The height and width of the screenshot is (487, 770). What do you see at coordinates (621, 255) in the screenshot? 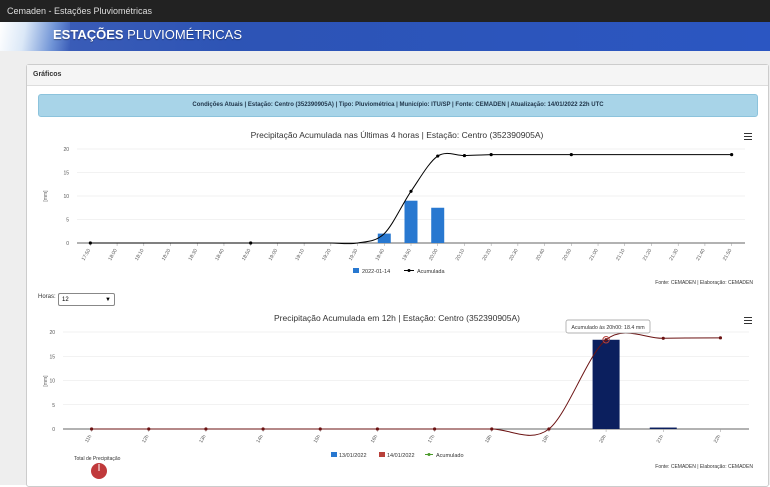
I see `c1-x-tick-label: 21:10` at bounding box center [621, 255].